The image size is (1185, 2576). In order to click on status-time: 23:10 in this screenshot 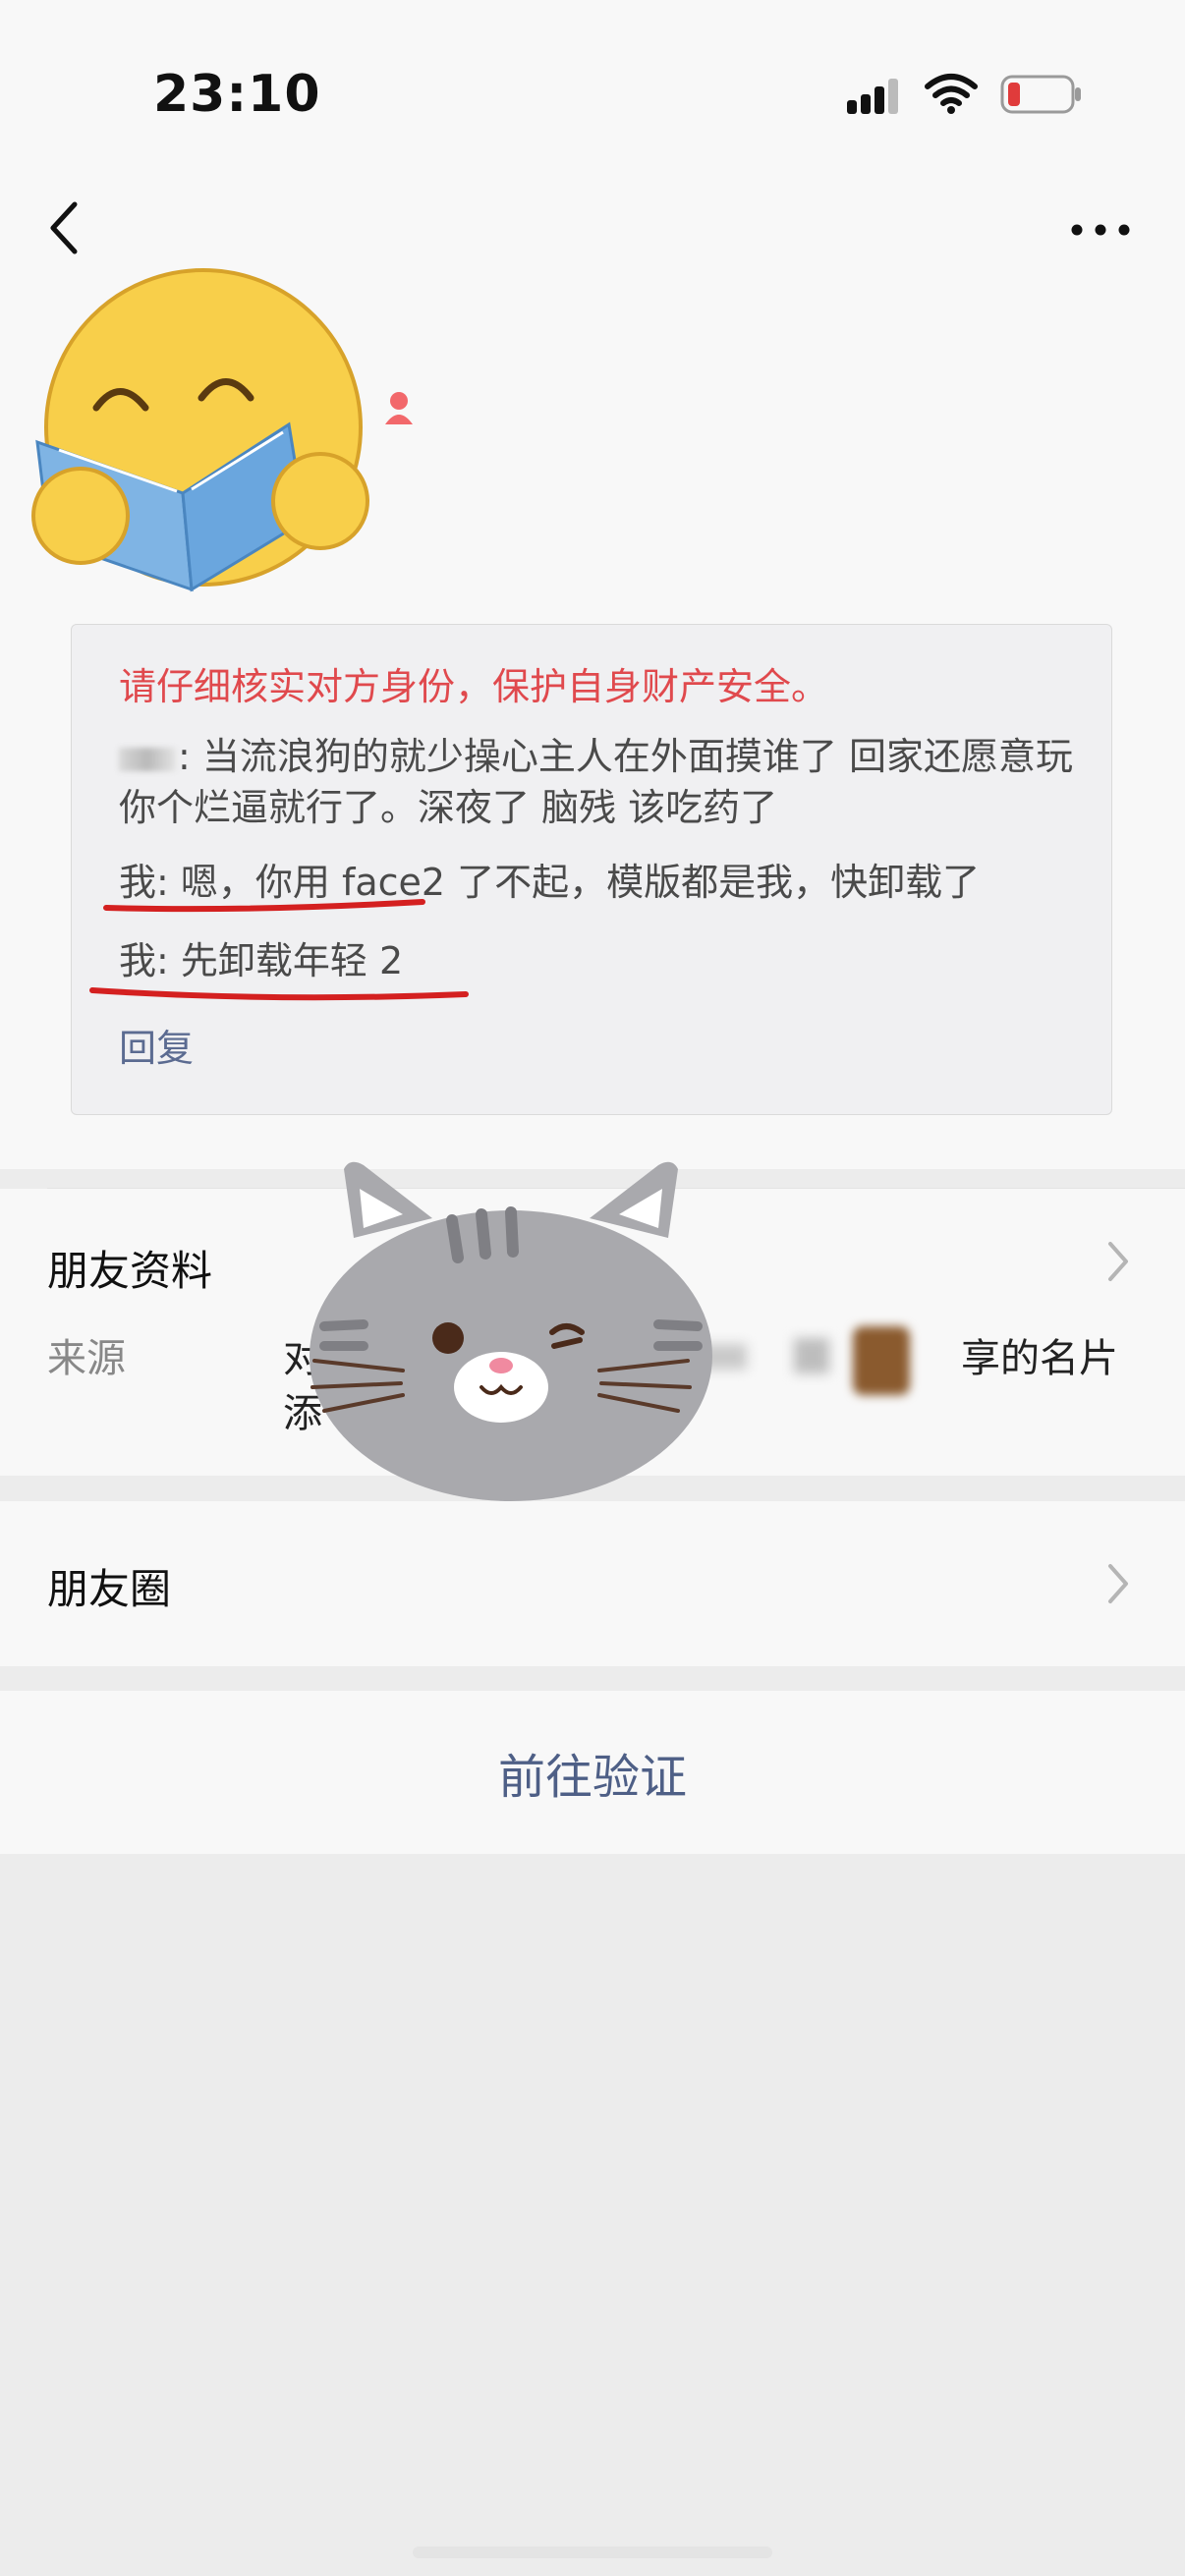, I will do `click(237, 94)`.